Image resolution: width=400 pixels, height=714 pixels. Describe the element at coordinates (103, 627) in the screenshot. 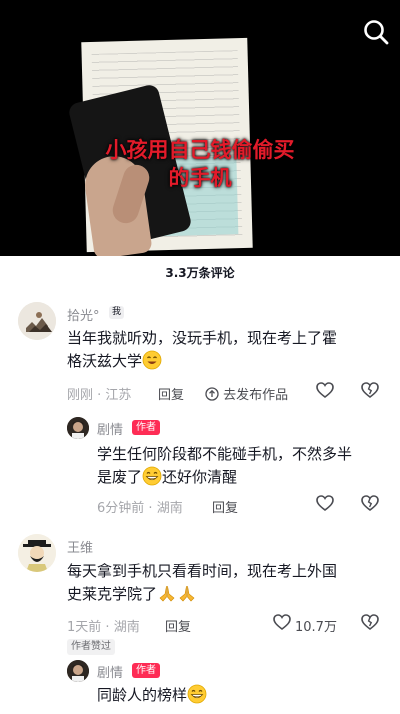

I see `comment-meta: 1天前 · 湖南` at that location.